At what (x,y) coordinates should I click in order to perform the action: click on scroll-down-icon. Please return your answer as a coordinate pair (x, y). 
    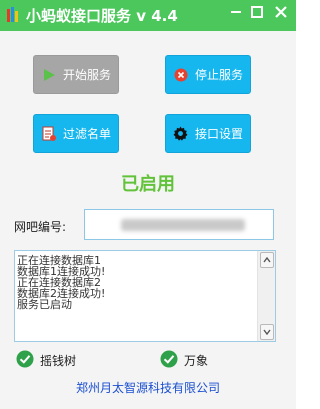
    Looking at the image, I should click on (267, 332).